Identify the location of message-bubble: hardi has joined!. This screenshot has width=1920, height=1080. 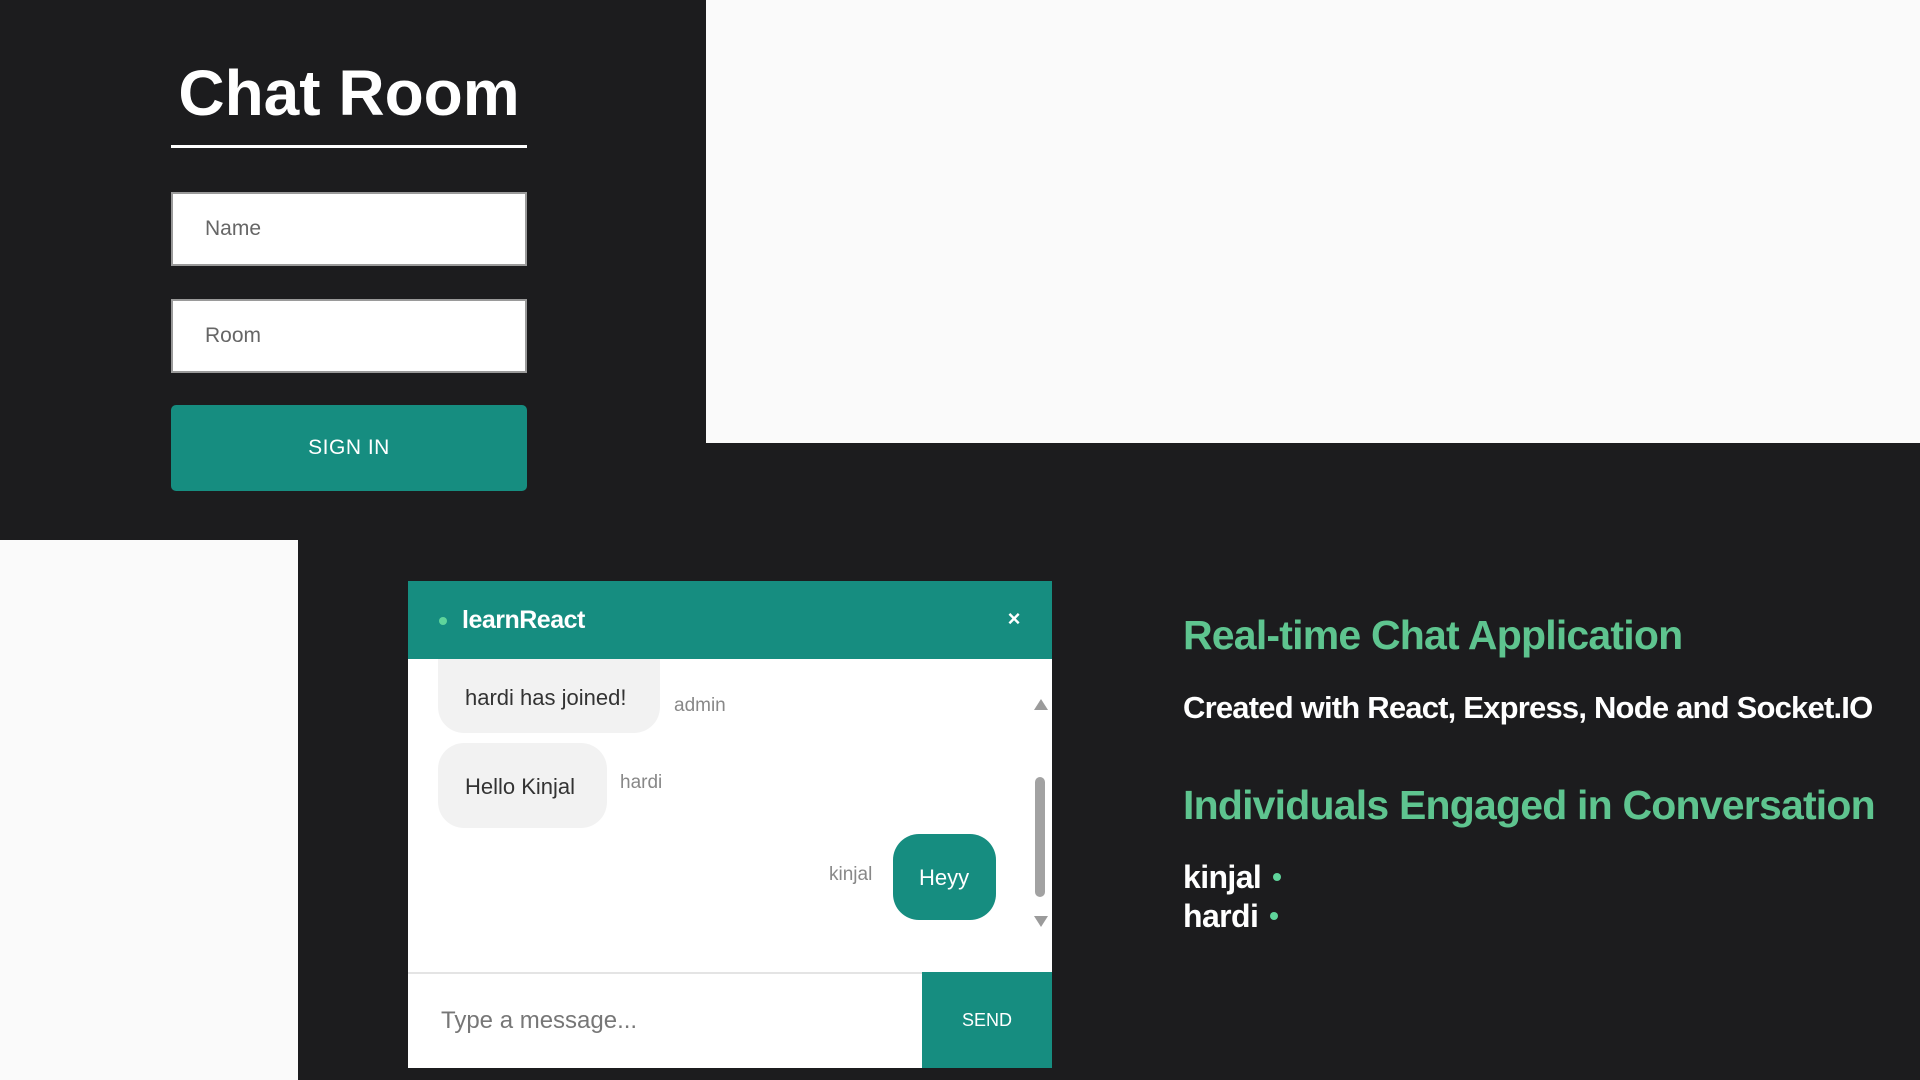
(549, 696).